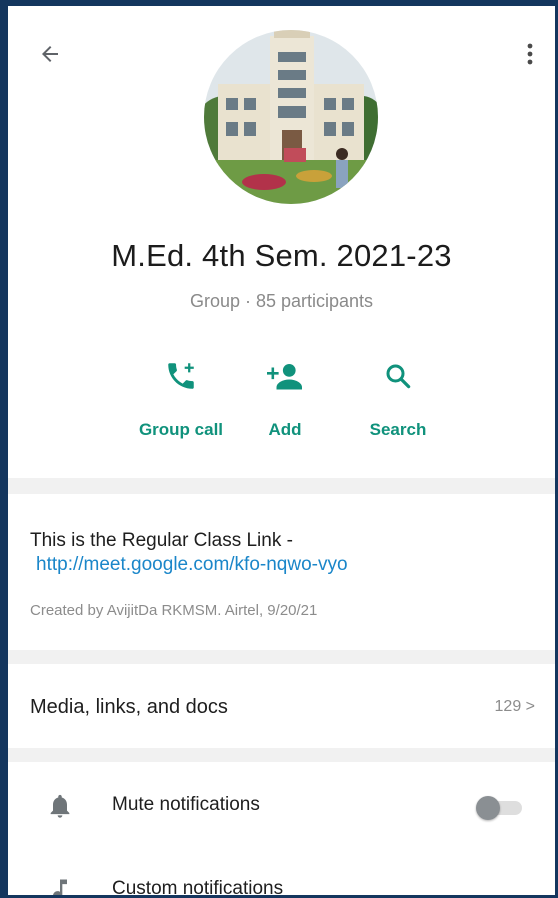 This screenshot has height=898, width=558. What do you see at coordinates (60, 806) in the screenshot?
I see `bell-icon` at bounding box center [60, 806].